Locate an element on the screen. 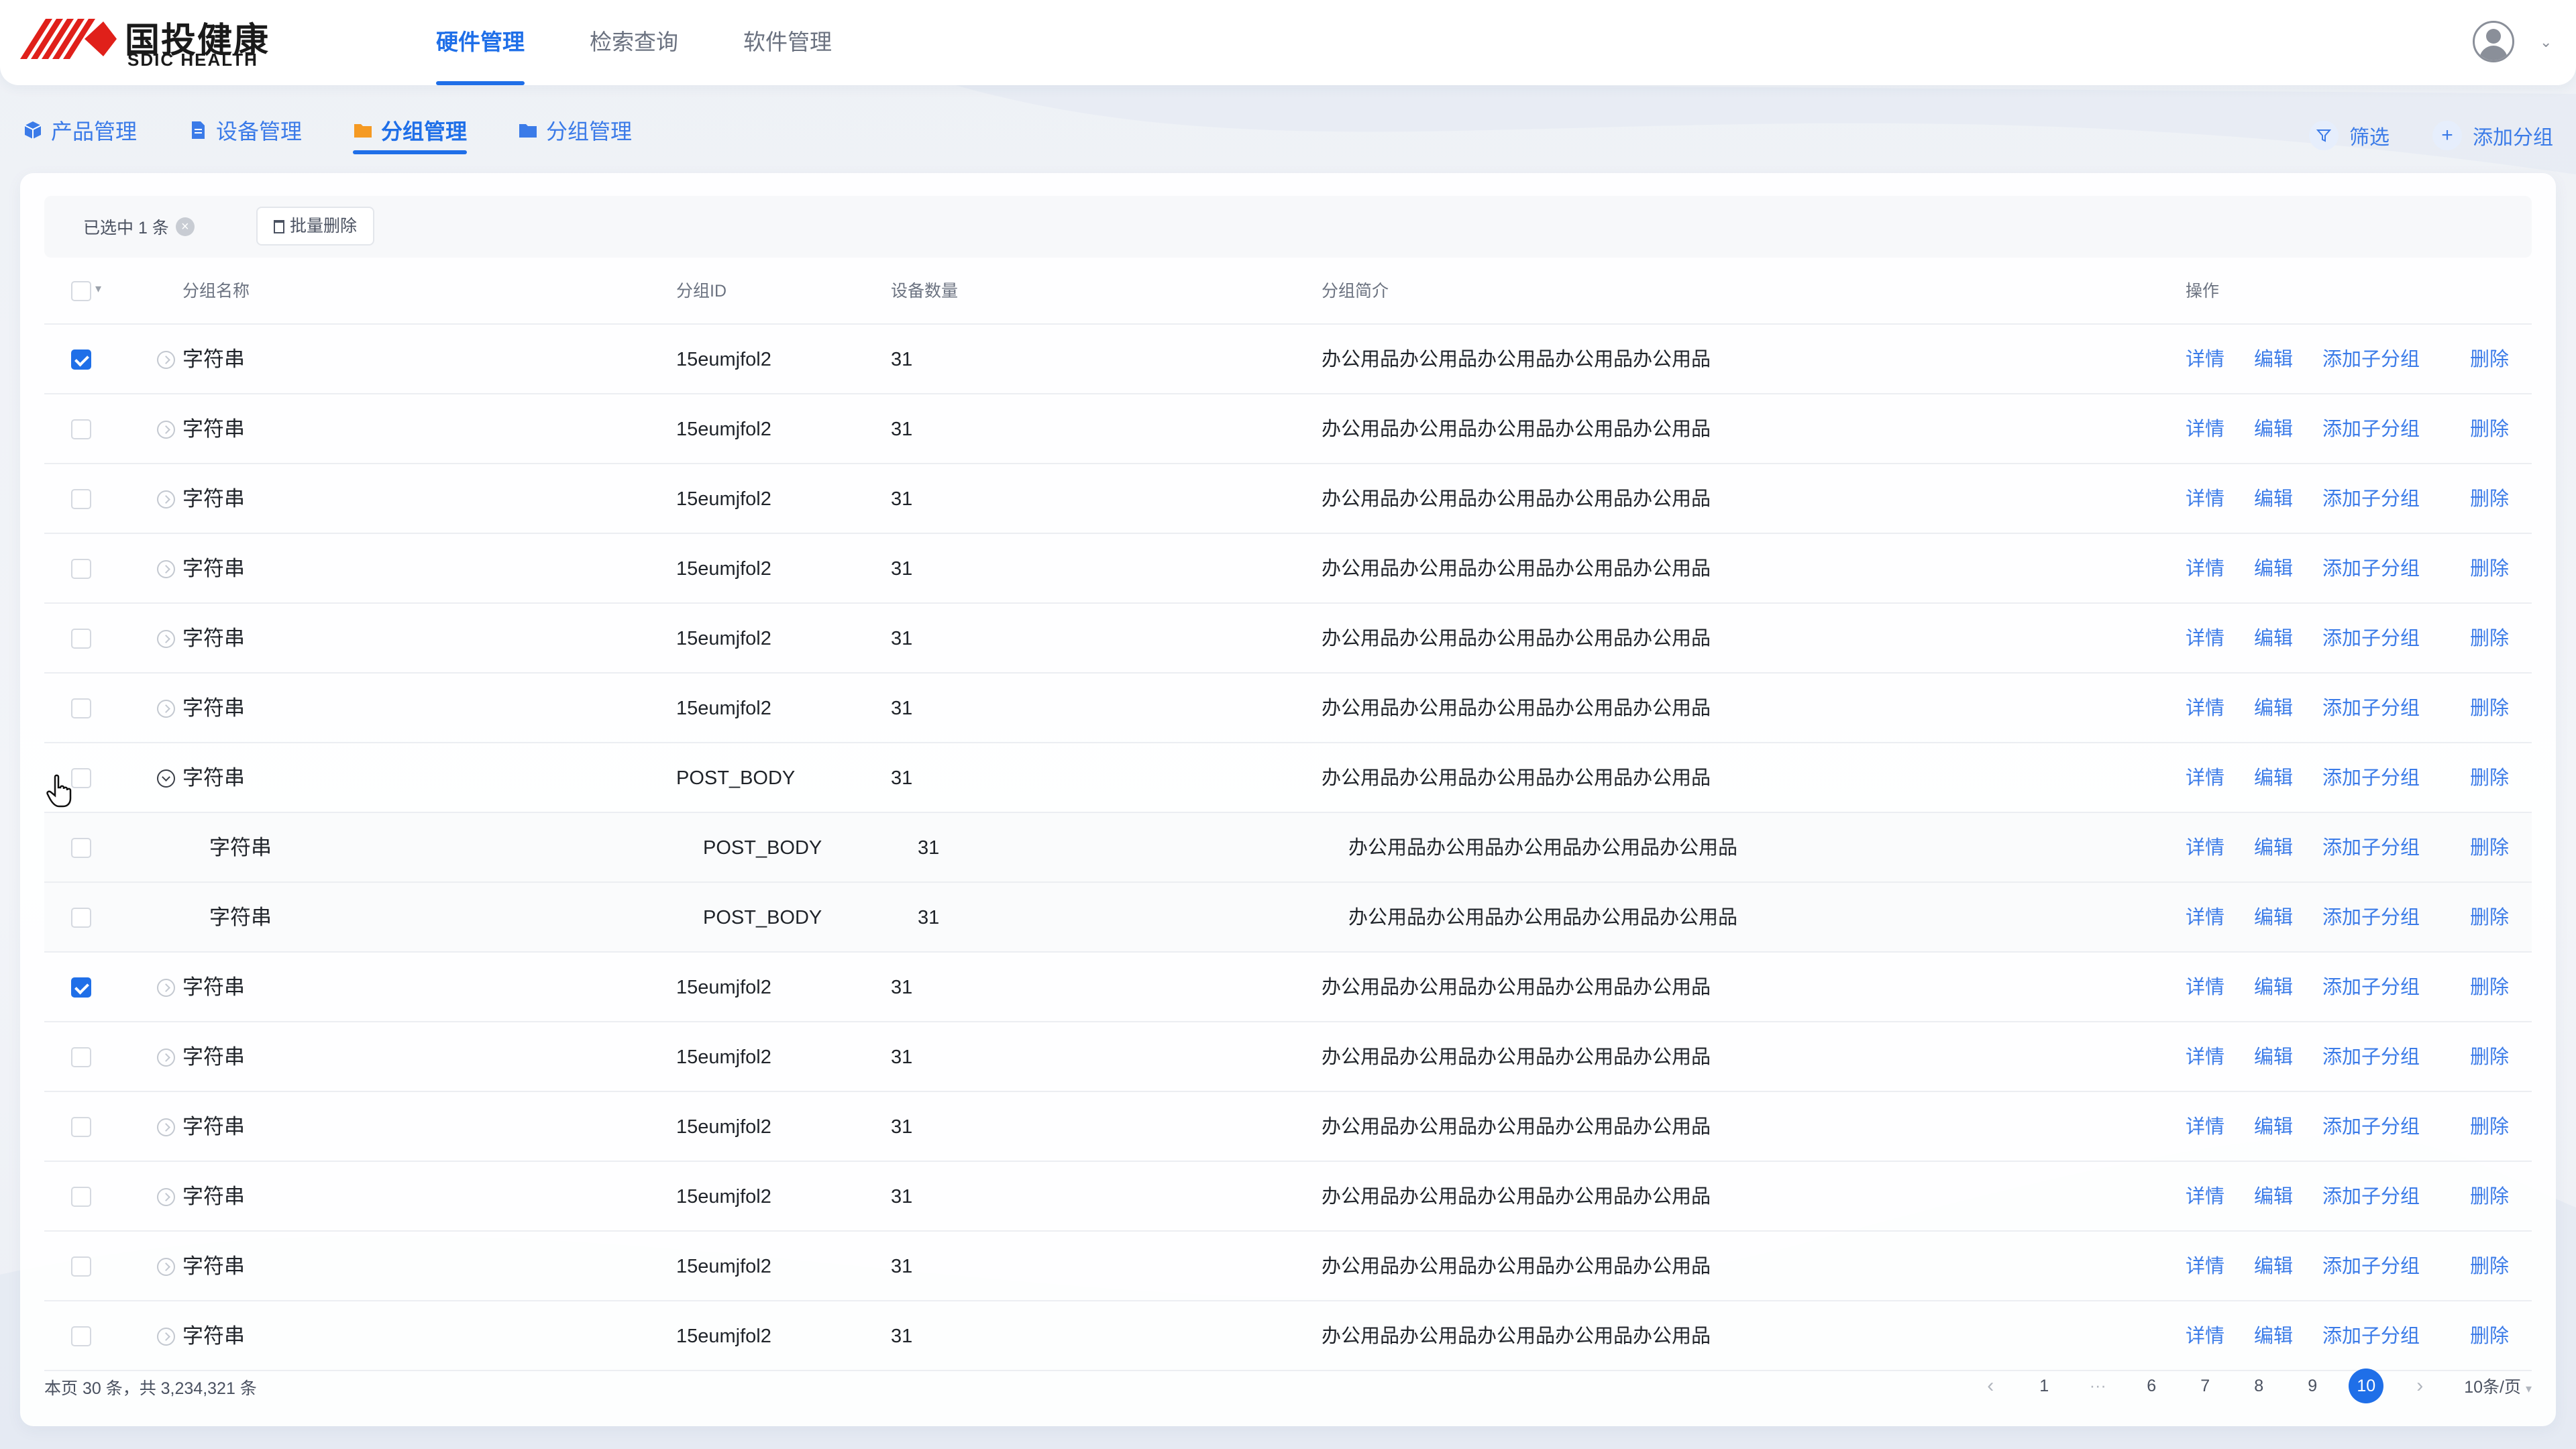 This screenshot has width=2576, height=1449. nav-search: 检索查询 is located at coordinates (634, 42).